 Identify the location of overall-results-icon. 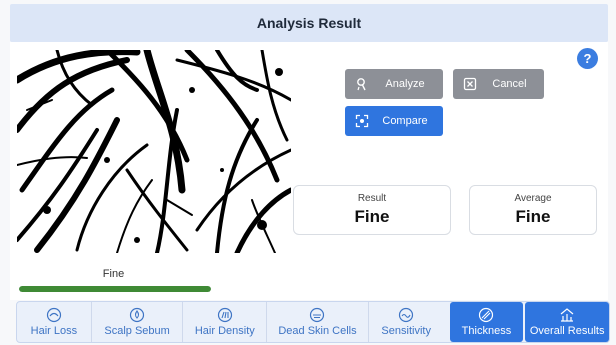
(567, 315).